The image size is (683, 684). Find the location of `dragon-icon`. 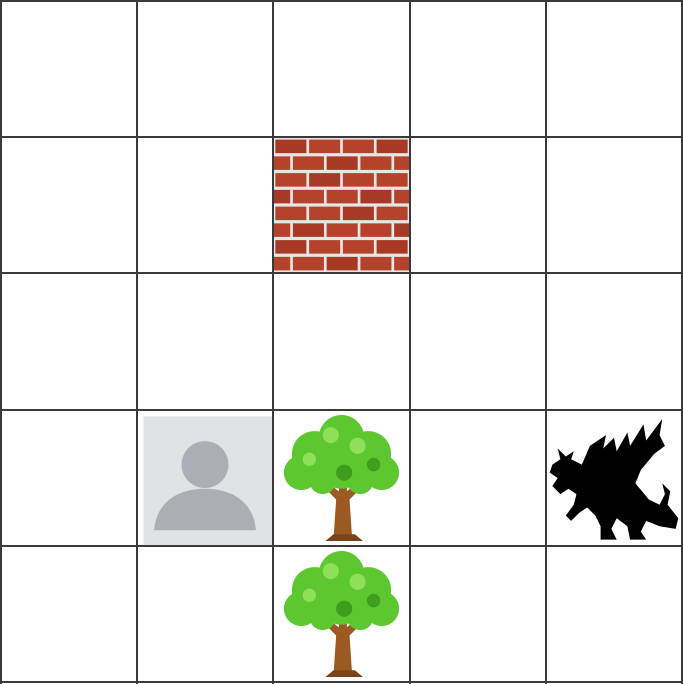

dragon-icon is located at coordinates (614, 478).